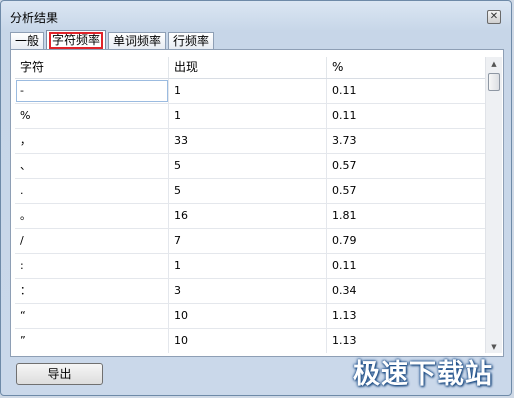  Describe the element at coordinates (494, 346) in the screenshot. I see `chevron-down-icon: ▼` at that location.